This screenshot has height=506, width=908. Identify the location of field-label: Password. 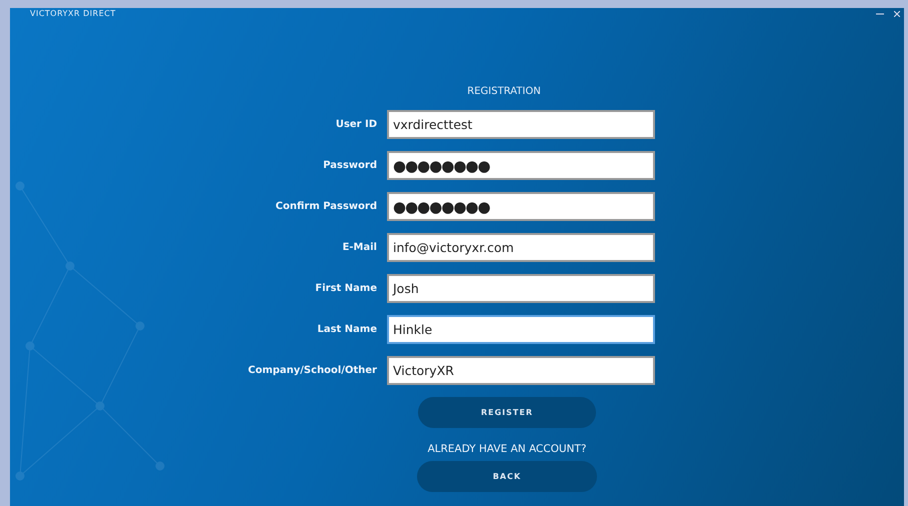
(350, 165).